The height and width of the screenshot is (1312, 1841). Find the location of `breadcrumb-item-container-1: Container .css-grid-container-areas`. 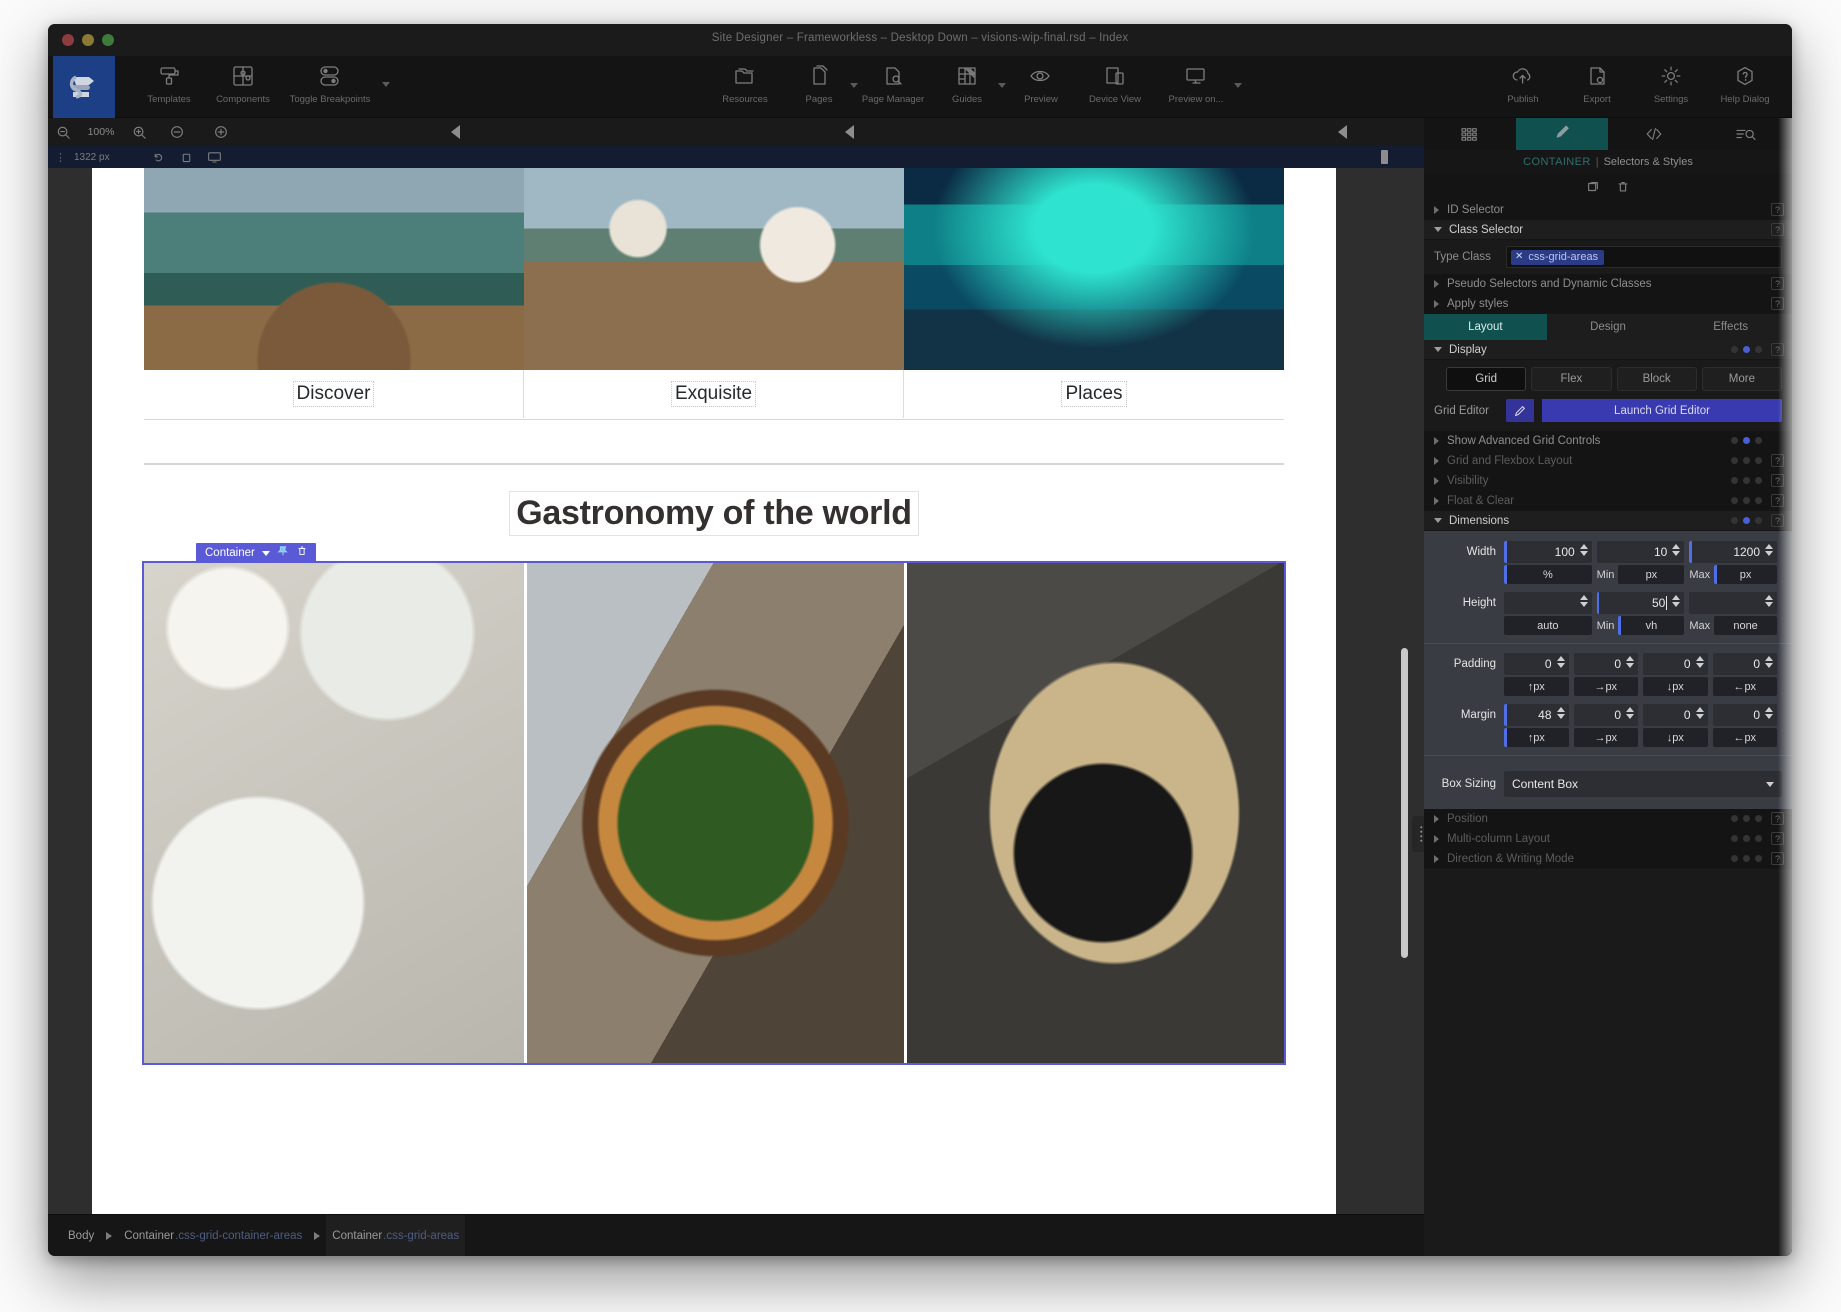

breadcrumb-item-container-1: Container .css-grid-container-areas is located at coordinates (213, 1236).